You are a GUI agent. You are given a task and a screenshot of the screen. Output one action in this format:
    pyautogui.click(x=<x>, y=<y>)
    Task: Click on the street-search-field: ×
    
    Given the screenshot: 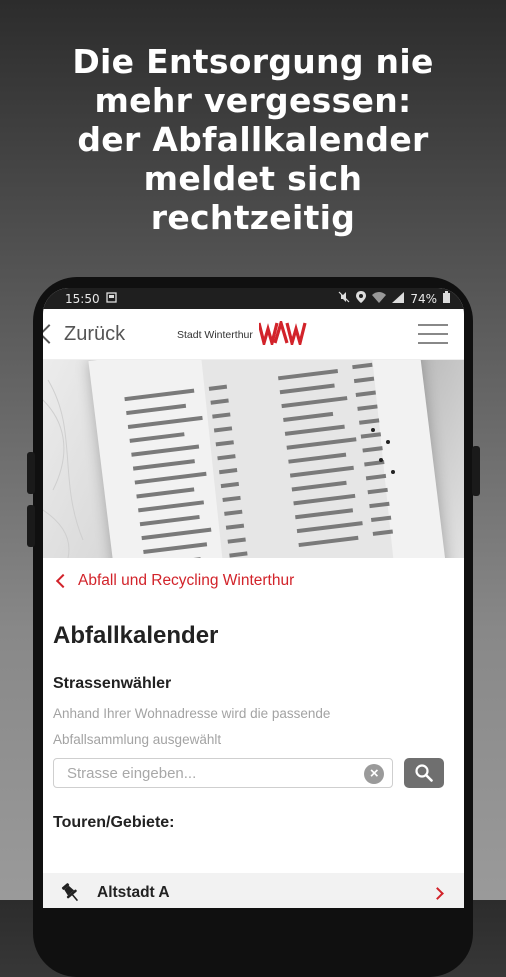 What is the action you would take?
    pyautogui.click(x=223, y=773)
    